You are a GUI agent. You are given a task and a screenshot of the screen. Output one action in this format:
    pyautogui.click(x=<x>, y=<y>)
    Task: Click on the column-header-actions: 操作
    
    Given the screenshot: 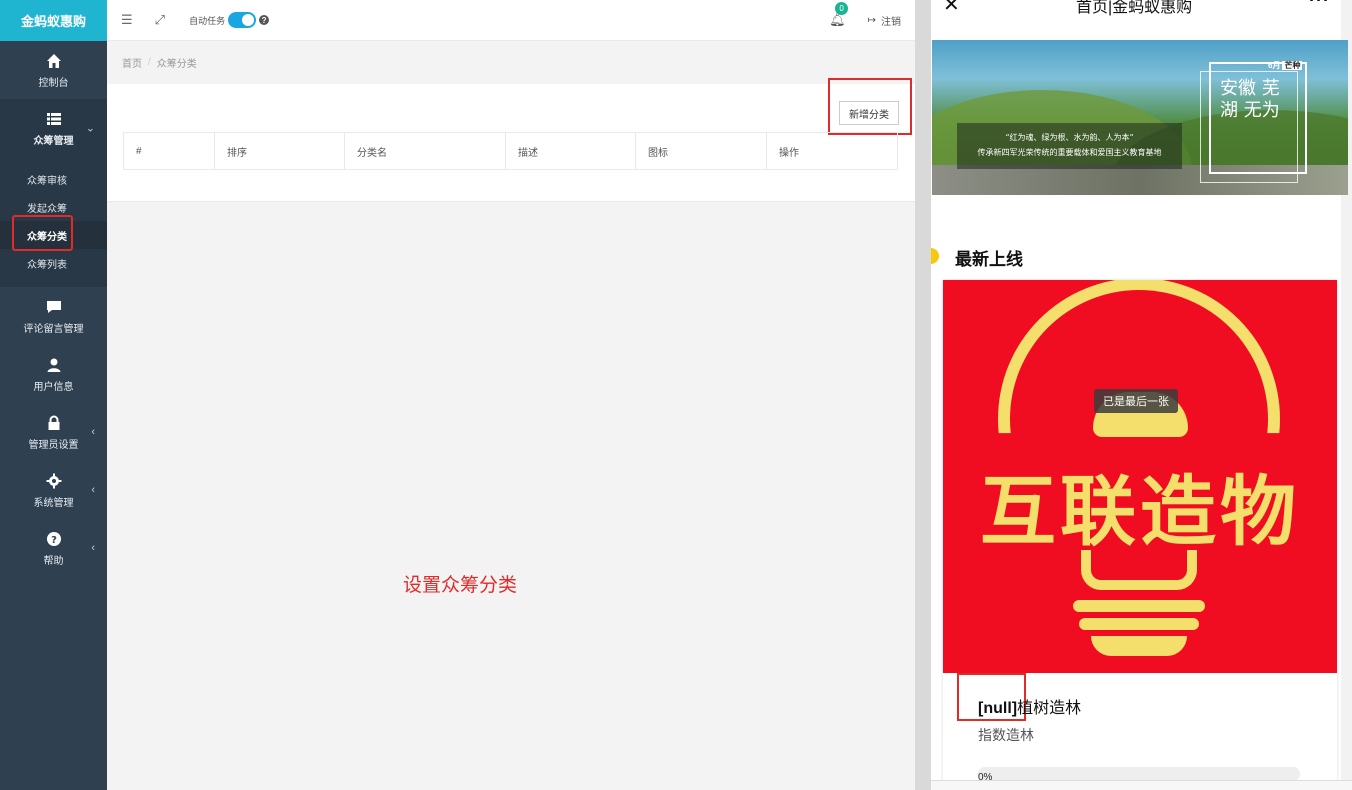 What is the action you would take?
    pyautogui.click(x=832, y=151)
    